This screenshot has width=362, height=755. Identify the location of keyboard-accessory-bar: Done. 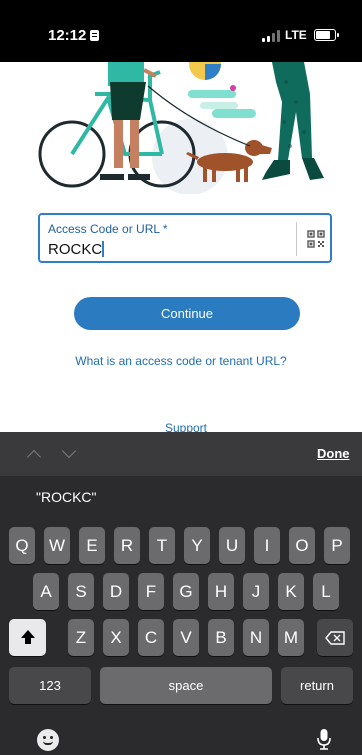
(181, 454).